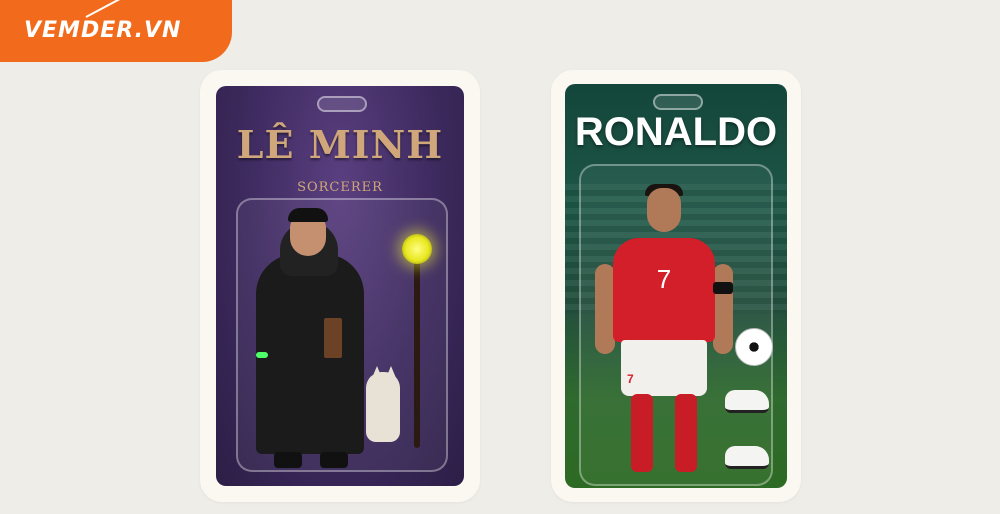 The height and width of the screenshot is (514, 1000). I want to click on vemder-logo: VEMDER.VN, so click(116, 31).